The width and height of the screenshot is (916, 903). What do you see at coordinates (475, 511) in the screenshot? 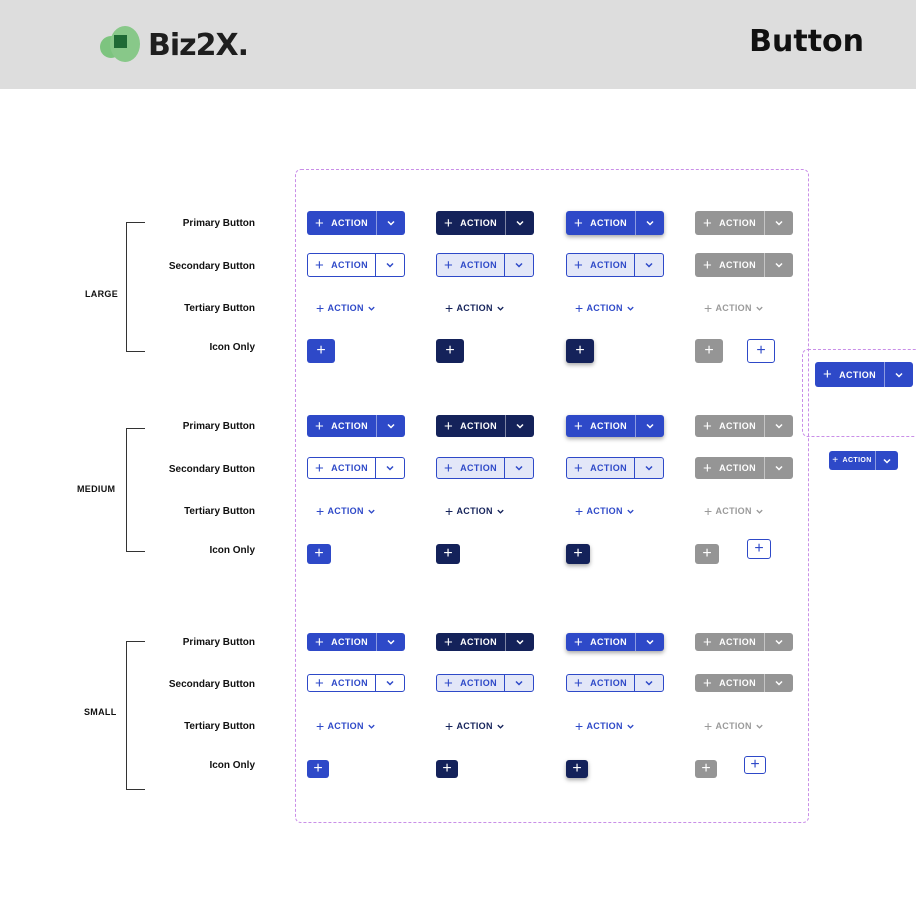
I see `tertiary-button-medium-pressed: + ACTION` at bounding box center [475, 511].